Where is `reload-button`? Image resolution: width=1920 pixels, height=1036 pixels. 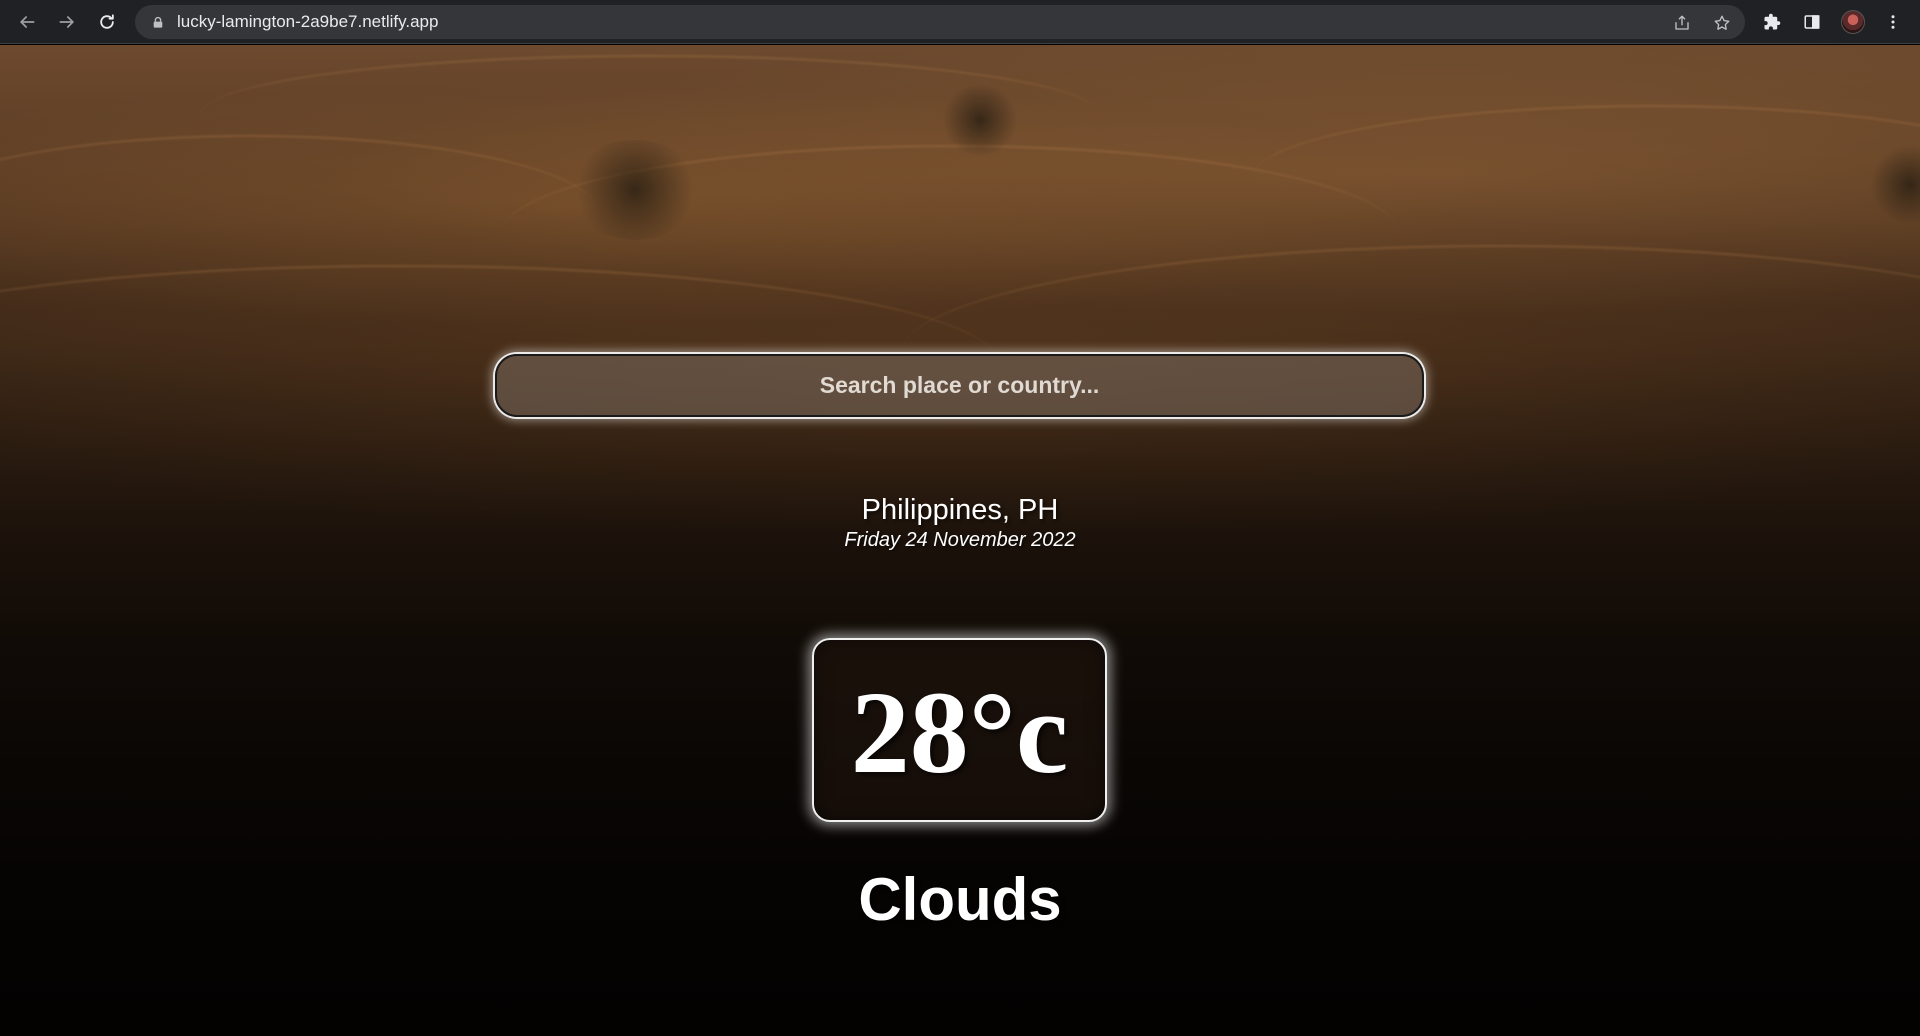 reload-button is located at coordinates (107, 22).